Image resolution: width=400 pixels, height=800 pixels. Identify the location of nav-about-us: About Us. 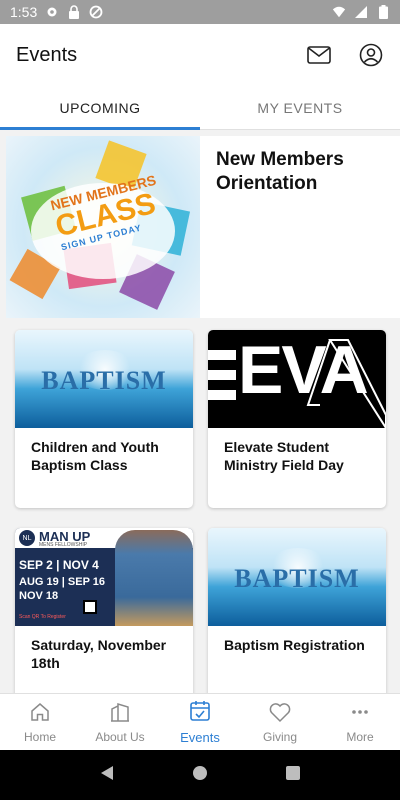
(120, 722).